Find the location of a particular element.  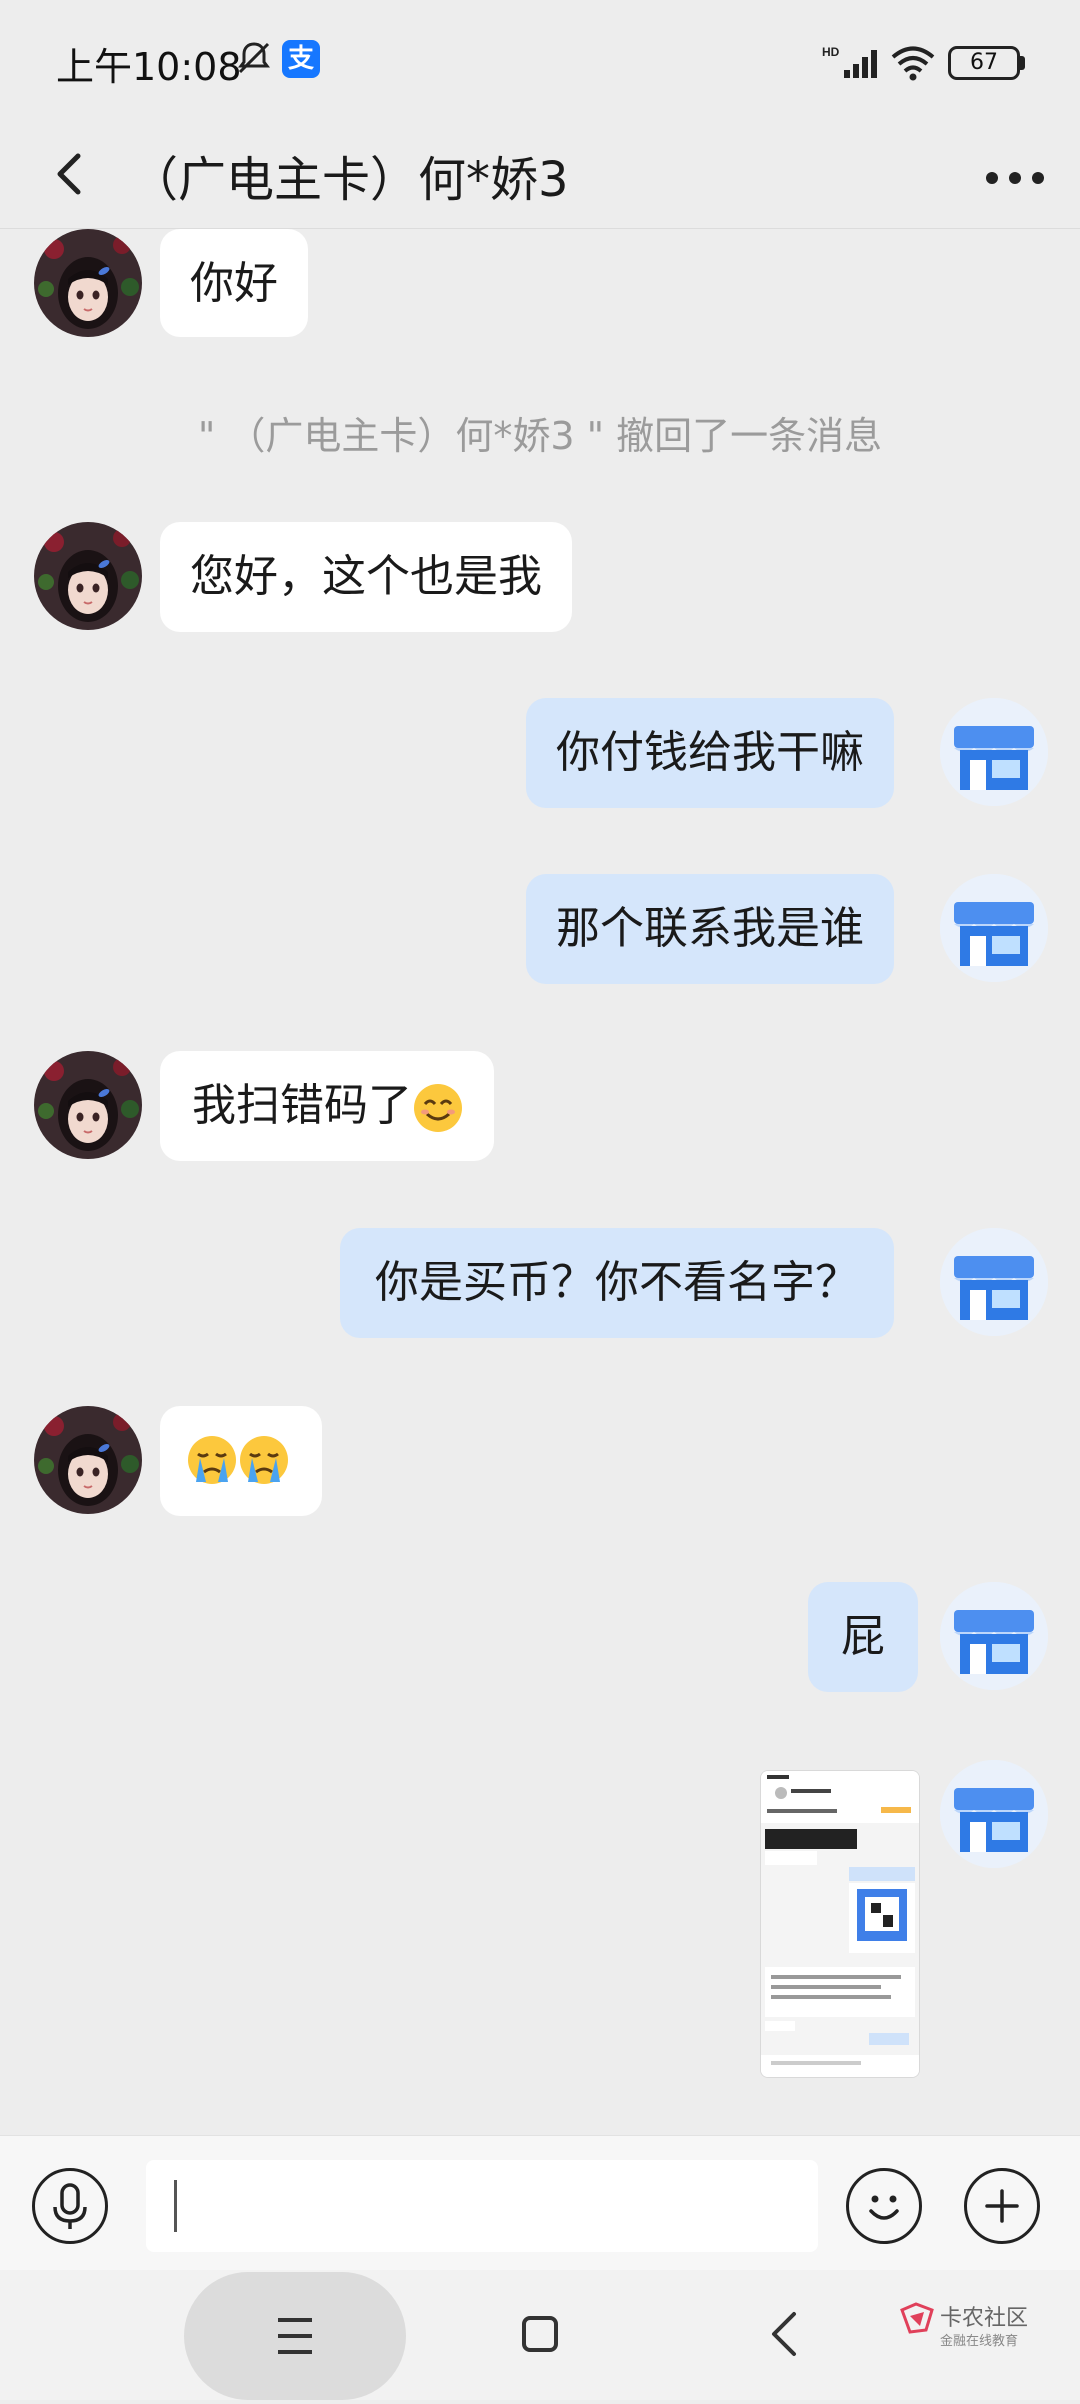

watermark-title: 卡农社区 is located at coordinates (984, 2318).